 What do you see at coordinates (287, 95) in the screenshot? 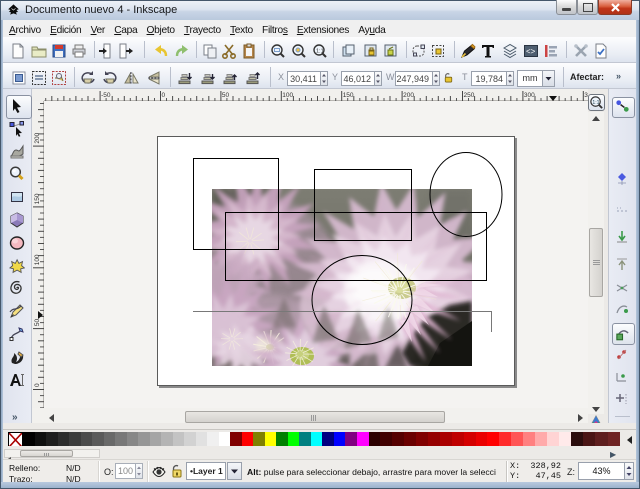
I see `svg-text: 100` at bounding box center [287, 95].